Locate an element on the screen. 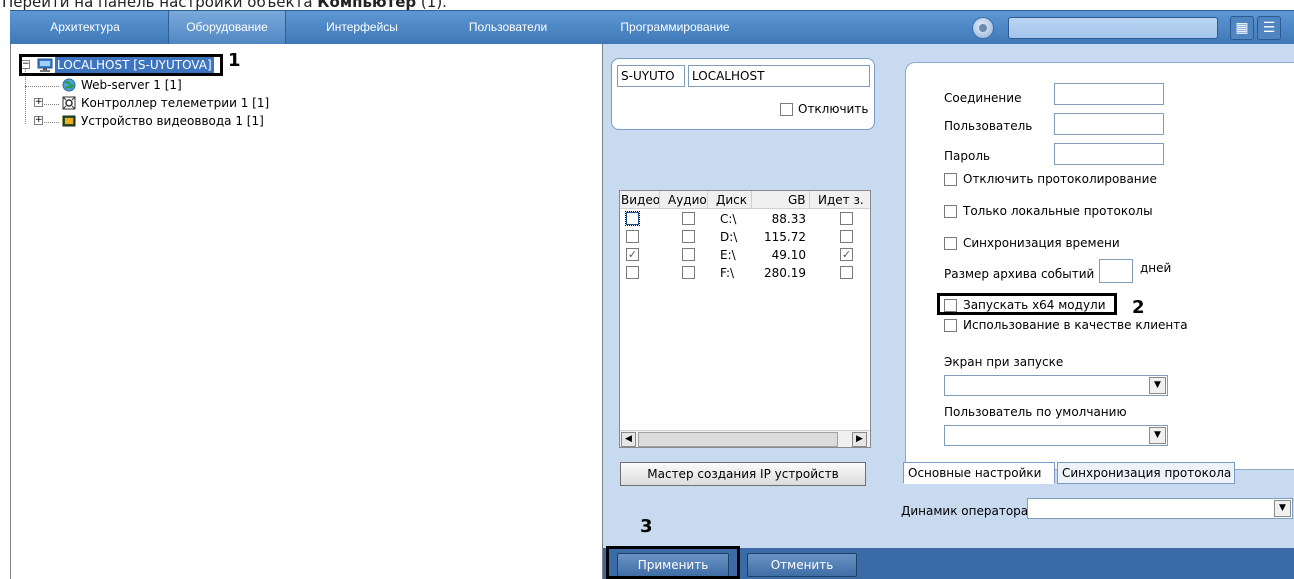 The width and height of the screenshot is (1294, 579). disk-cell: E:\ is located at coordinates (728, 255).